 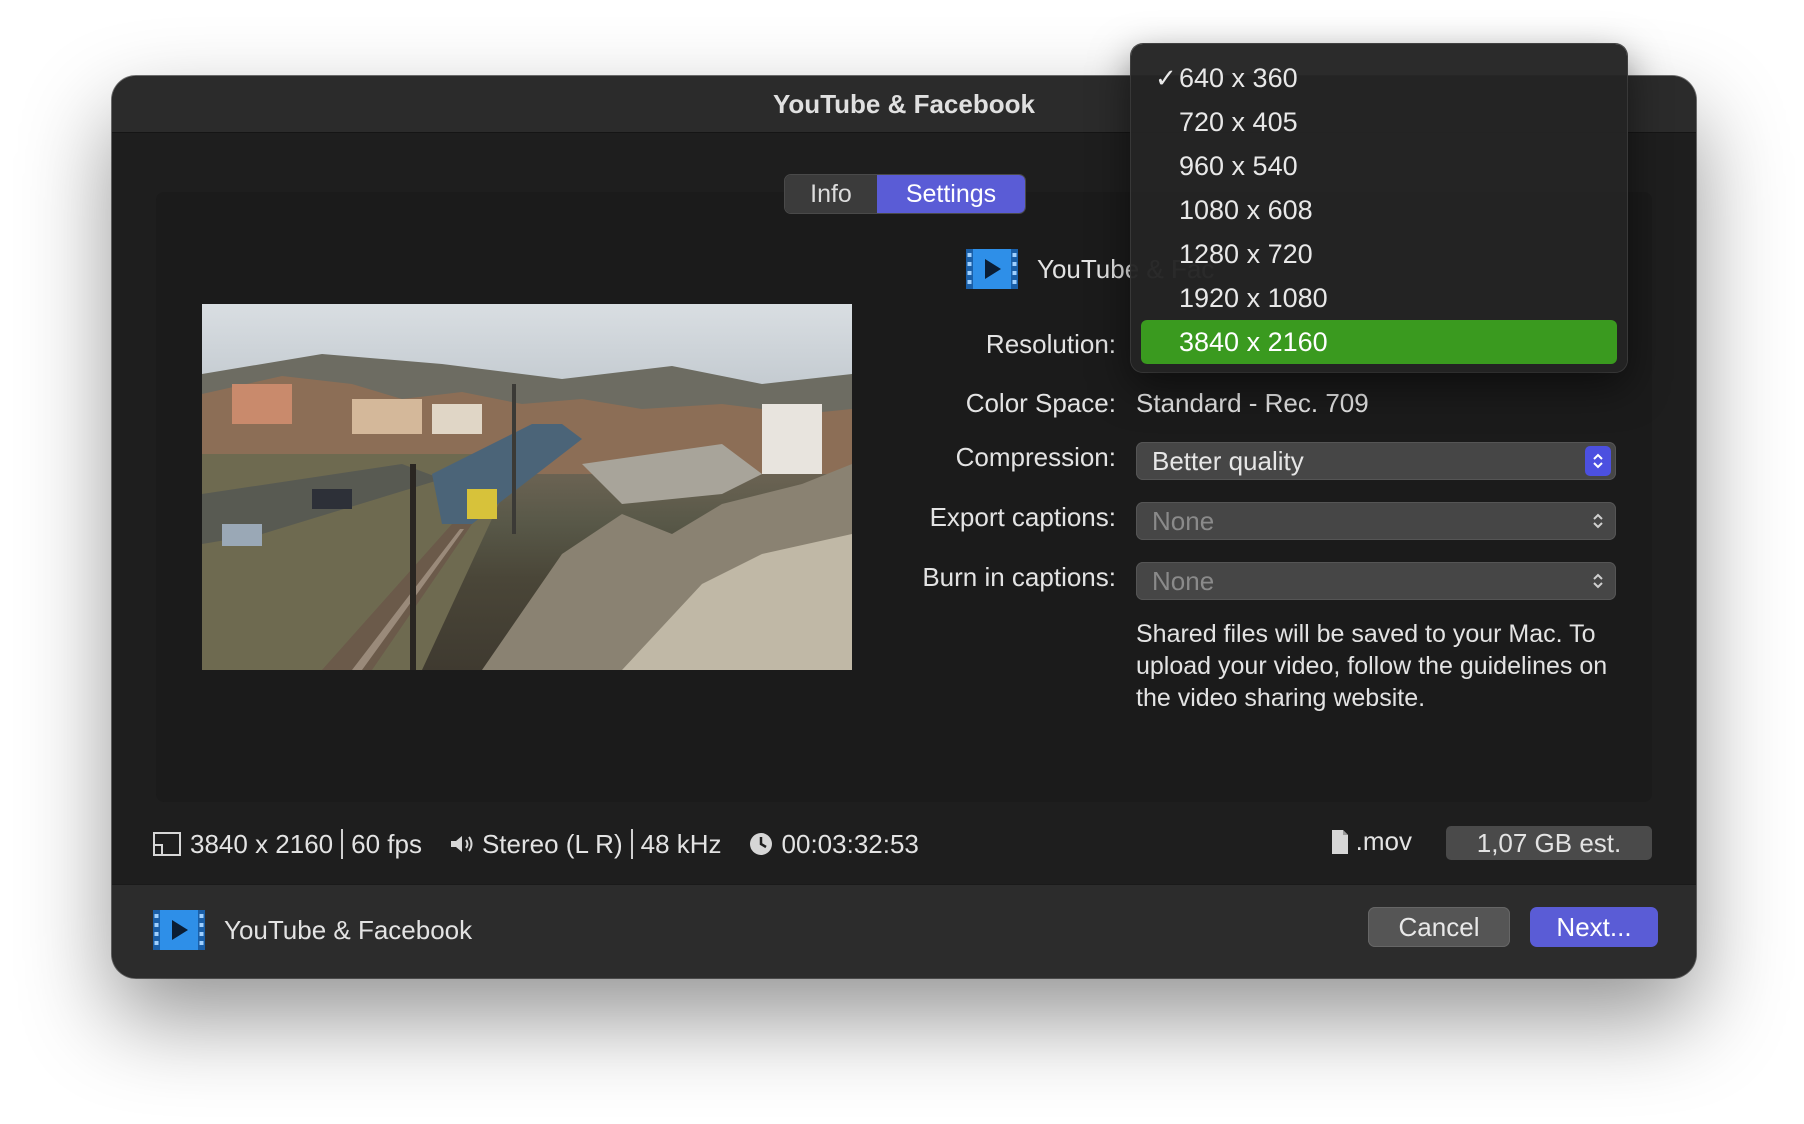 I want to click on export-captions-popup: None, so click(x=1376, y=521).